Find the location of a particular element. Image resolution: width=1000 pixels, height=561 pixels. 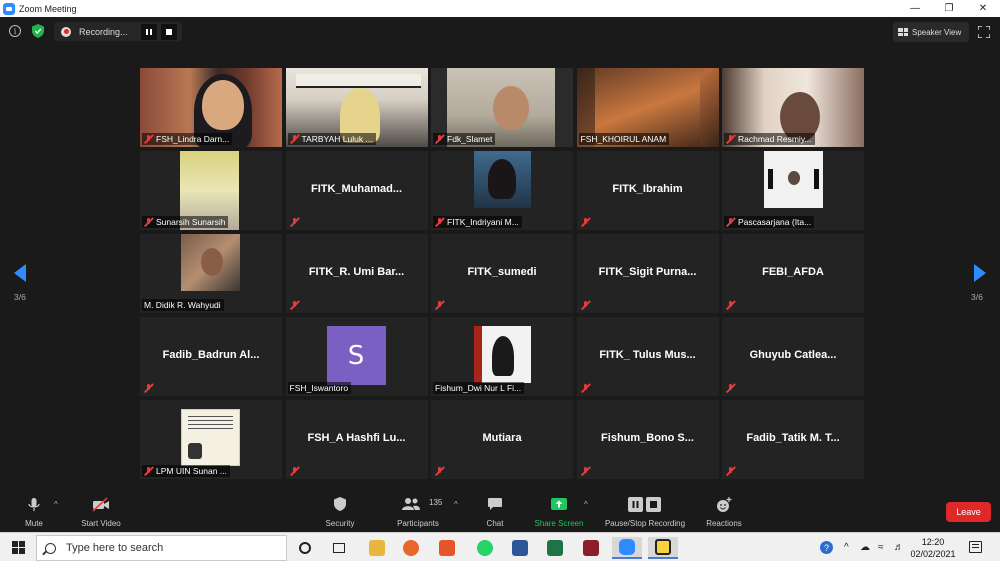

word-icon is located at coordinates (520, 548).